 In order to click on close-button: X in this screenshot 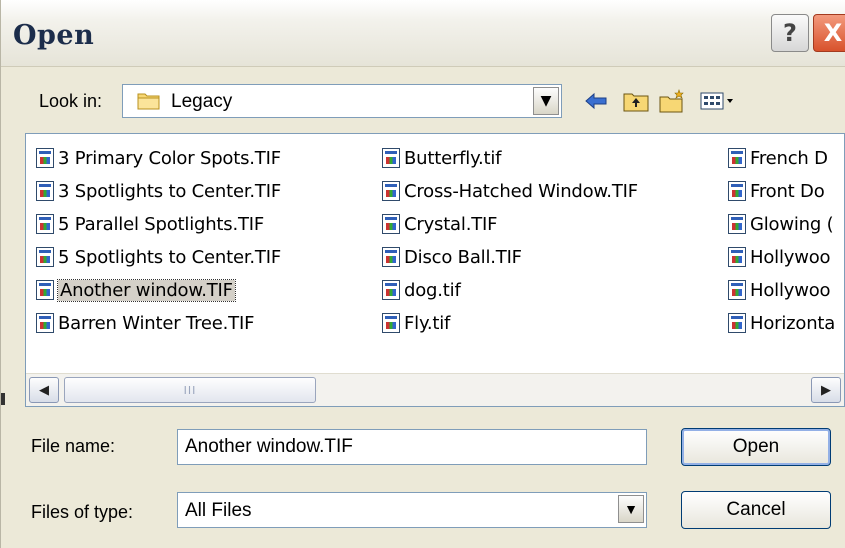, I will do `click(829, 33)`.